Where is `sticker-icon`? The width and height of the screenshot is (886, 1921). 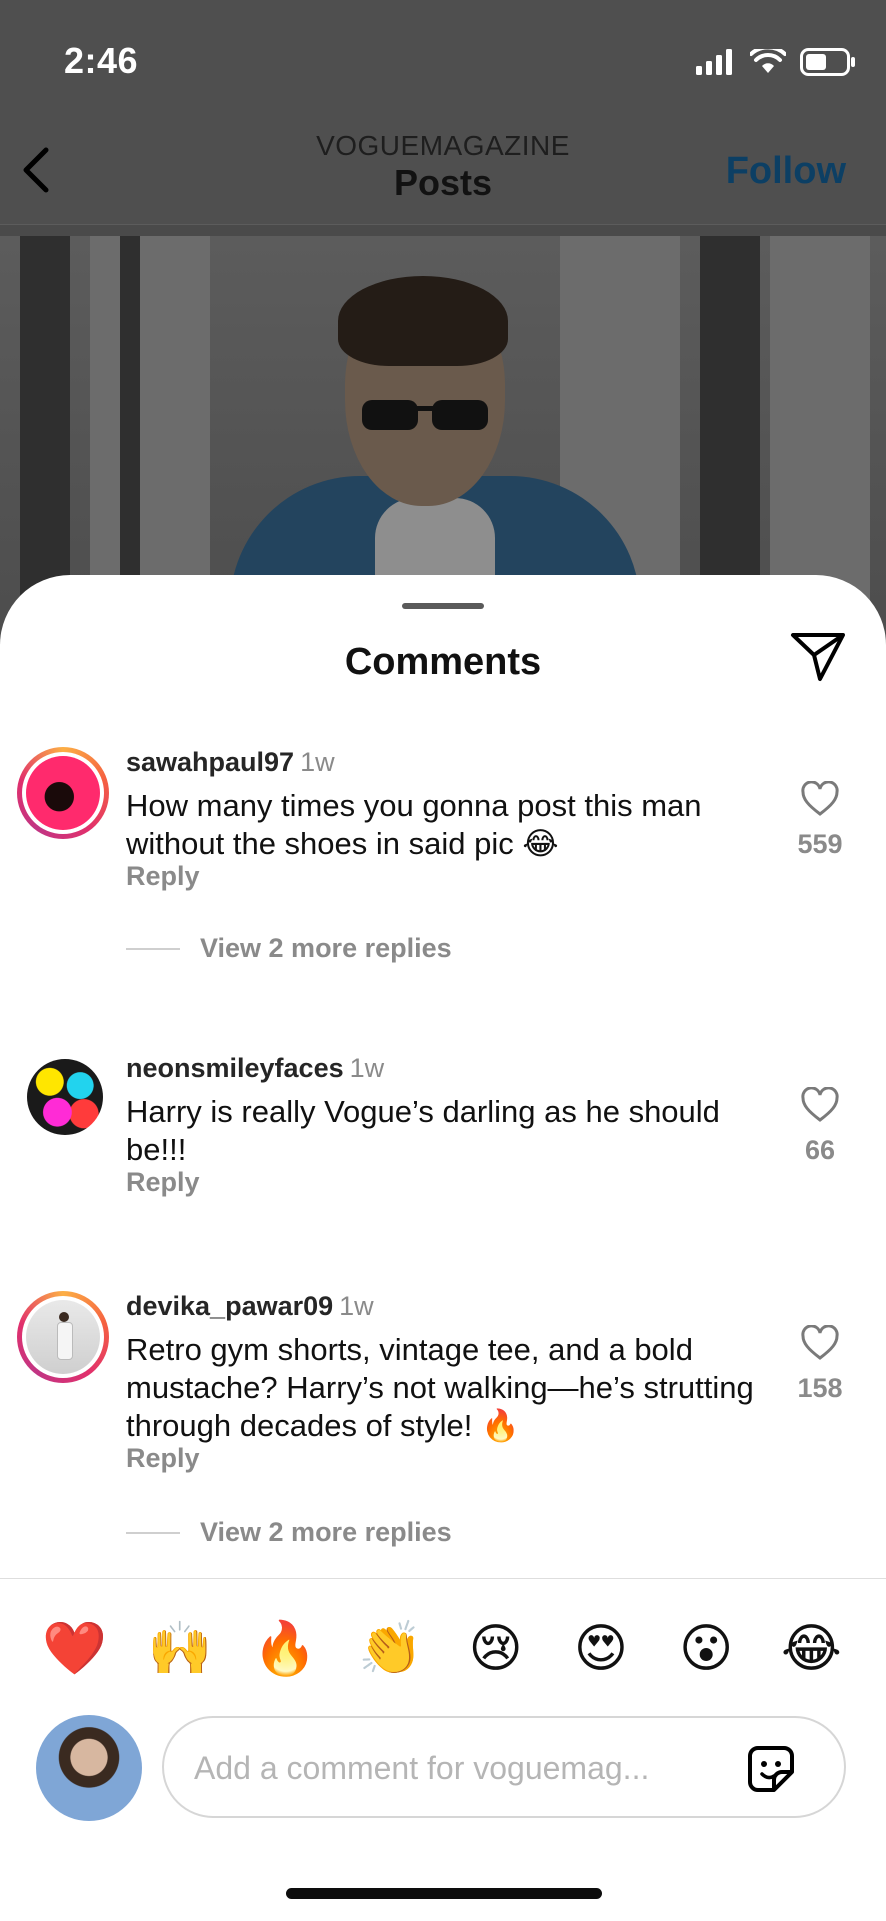 sticker-icon is located at coordinates (771, 1769).